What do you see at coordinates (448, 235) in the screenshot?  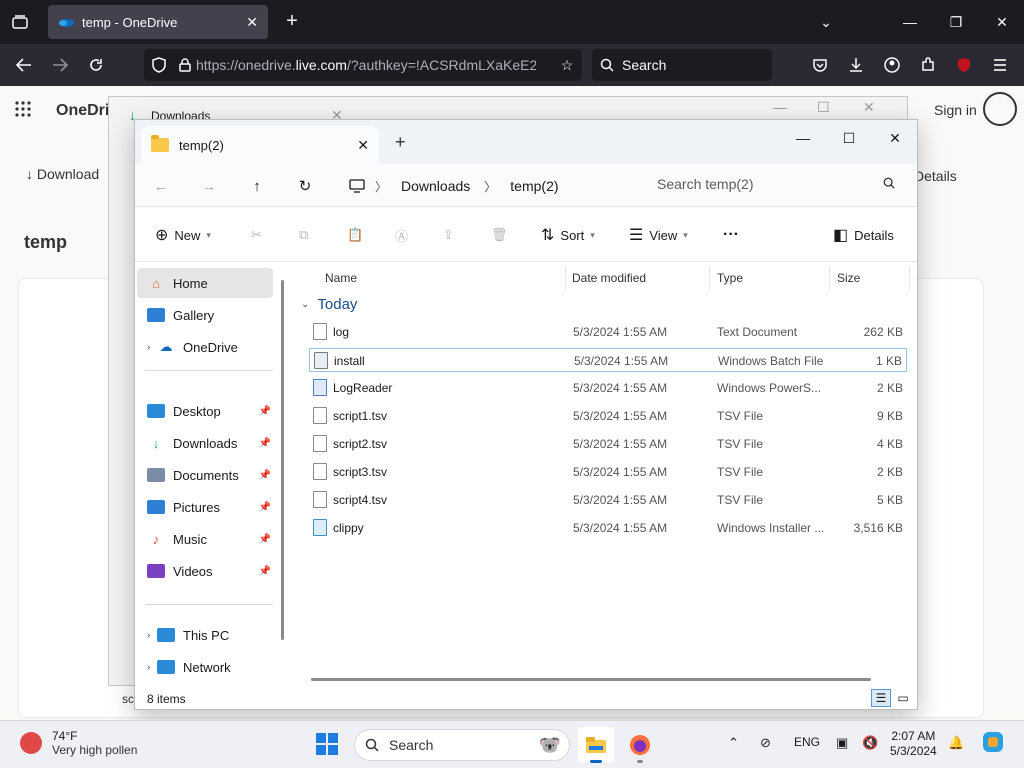 I see `share-icon: ⇪` at bounding box center [448, 235].